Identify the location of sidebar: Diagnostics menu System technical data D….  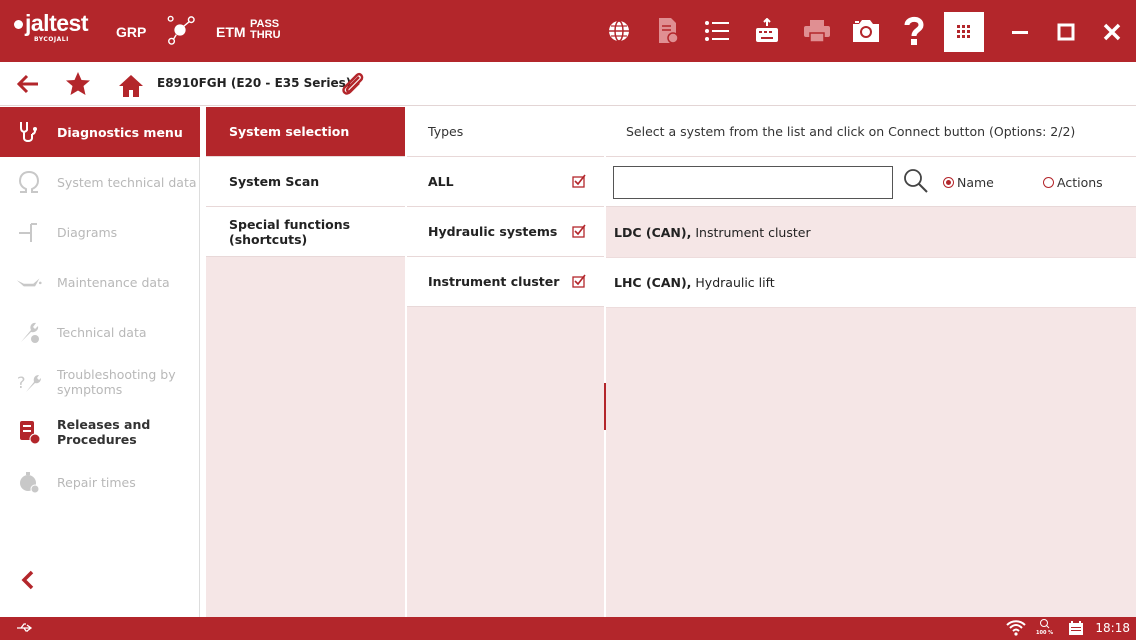
(100, 362).